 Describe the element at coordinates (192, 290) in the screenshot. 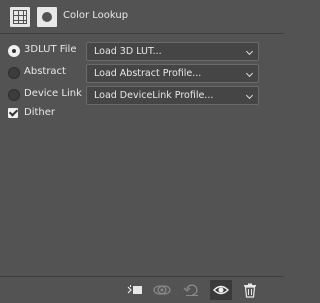

I see `reset-icon` at that location.